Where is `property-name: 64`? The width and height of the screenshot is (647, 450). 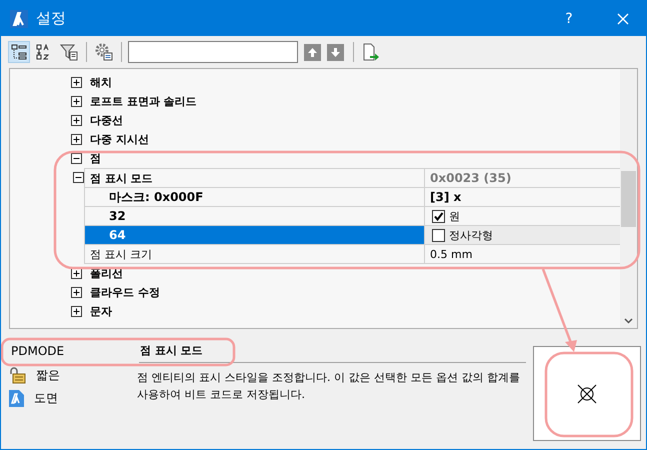 property-name: 64 is located at coordinates (254, 235).